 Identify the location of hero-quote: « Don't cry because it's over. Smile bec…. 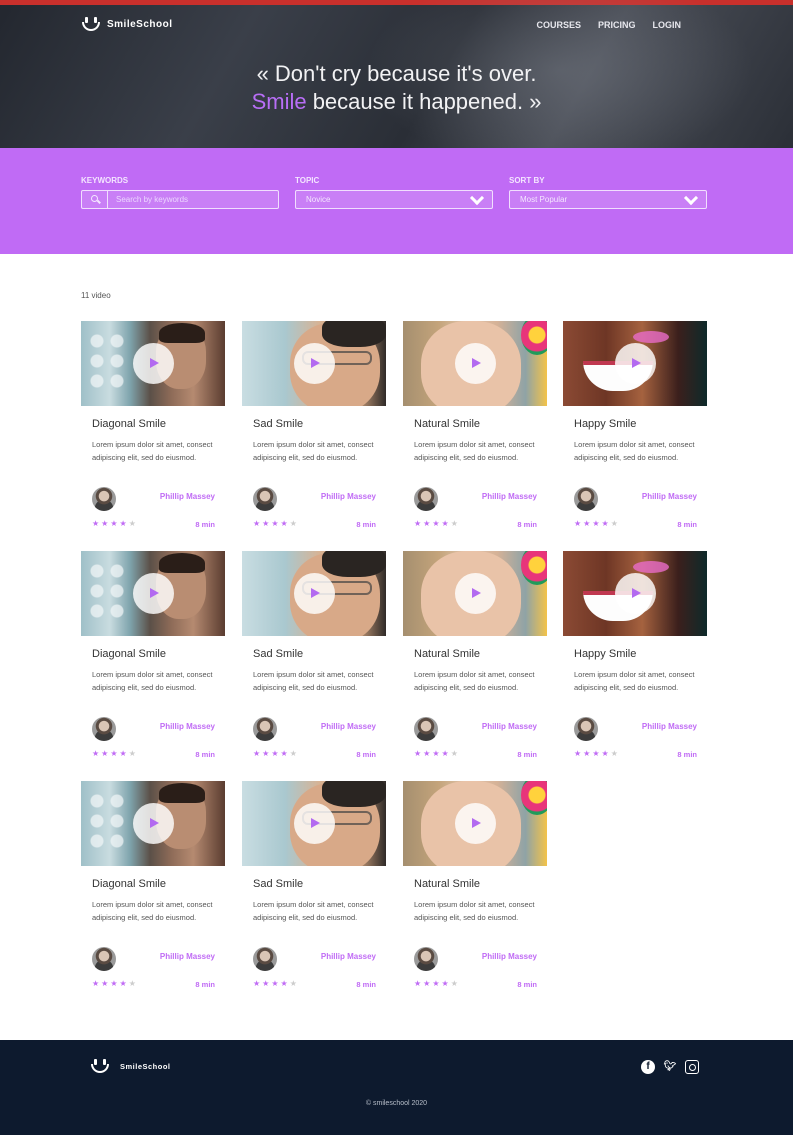
(396, 88).